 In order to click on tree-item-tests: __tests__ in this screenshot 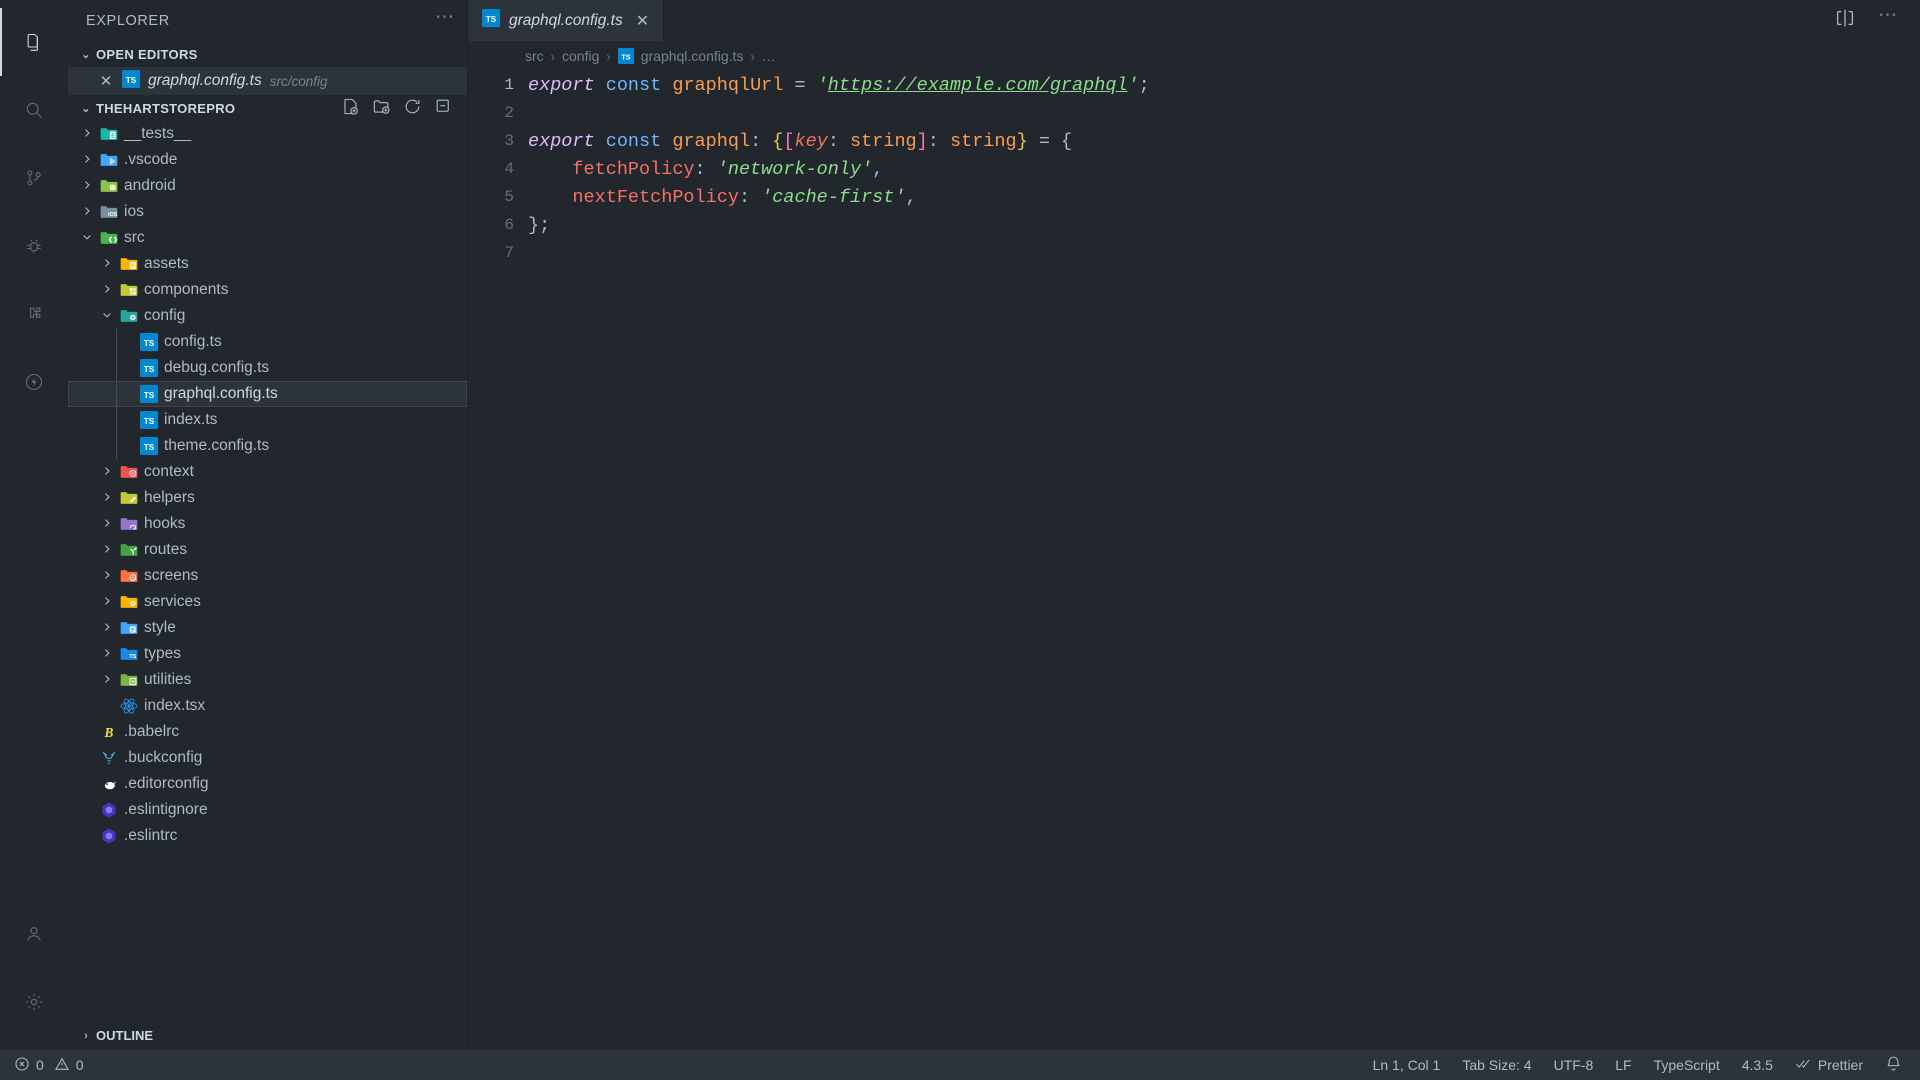, I will do `click(267, 134)`.